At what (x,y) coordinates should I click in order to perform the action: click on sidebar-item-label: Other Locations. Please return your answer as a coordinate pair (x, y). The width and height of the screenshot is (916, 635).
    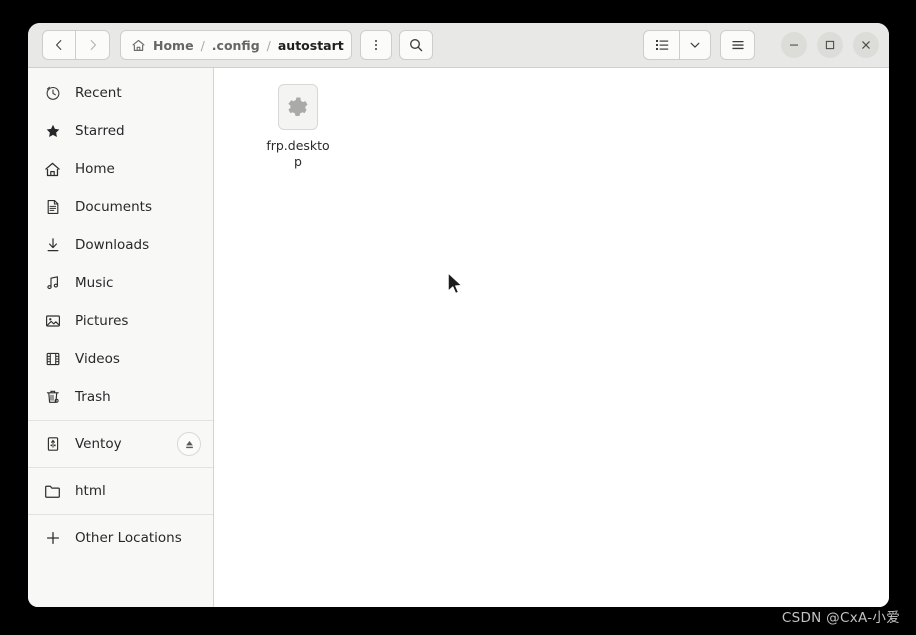
    Looking at the image, I should click on (128, 538).